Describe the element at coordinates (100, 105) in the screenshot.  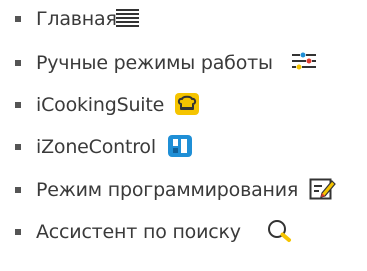
I see `menu-item-label: iCookingSuite` at that location.